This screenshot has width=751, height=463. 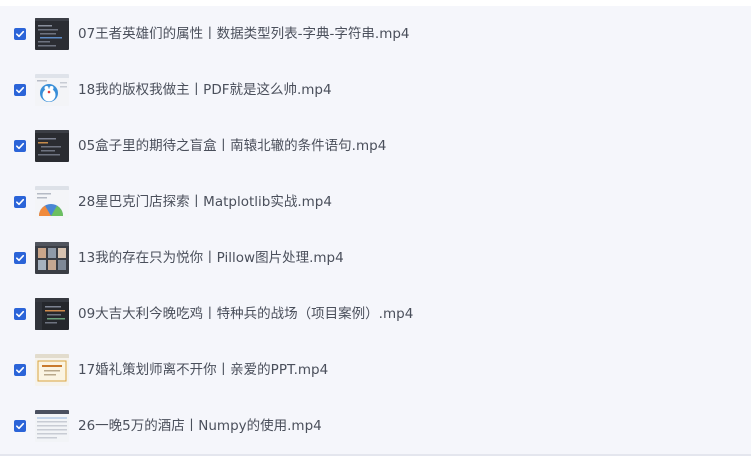 I want to click on file-name: 28星巴克门店探索丨Matplotlib实战.mp4, so click(x=205, y=202).